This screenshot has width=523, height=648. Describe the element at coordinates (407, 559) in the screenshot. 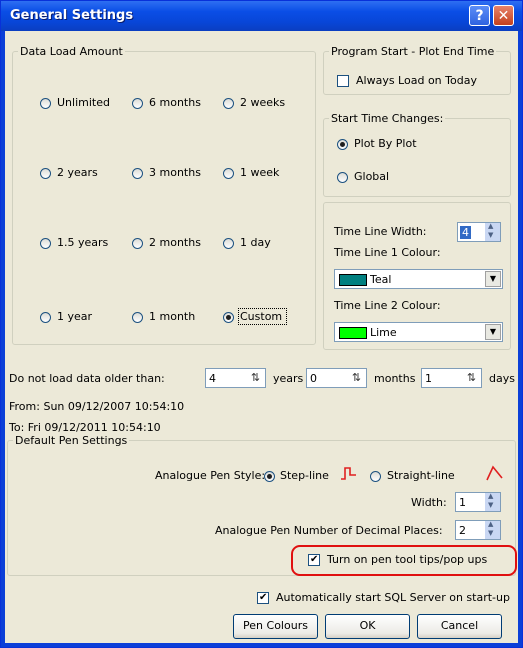

I see `pen-tooltips-label: Turn on pen tool tips/pop ups` at that location.